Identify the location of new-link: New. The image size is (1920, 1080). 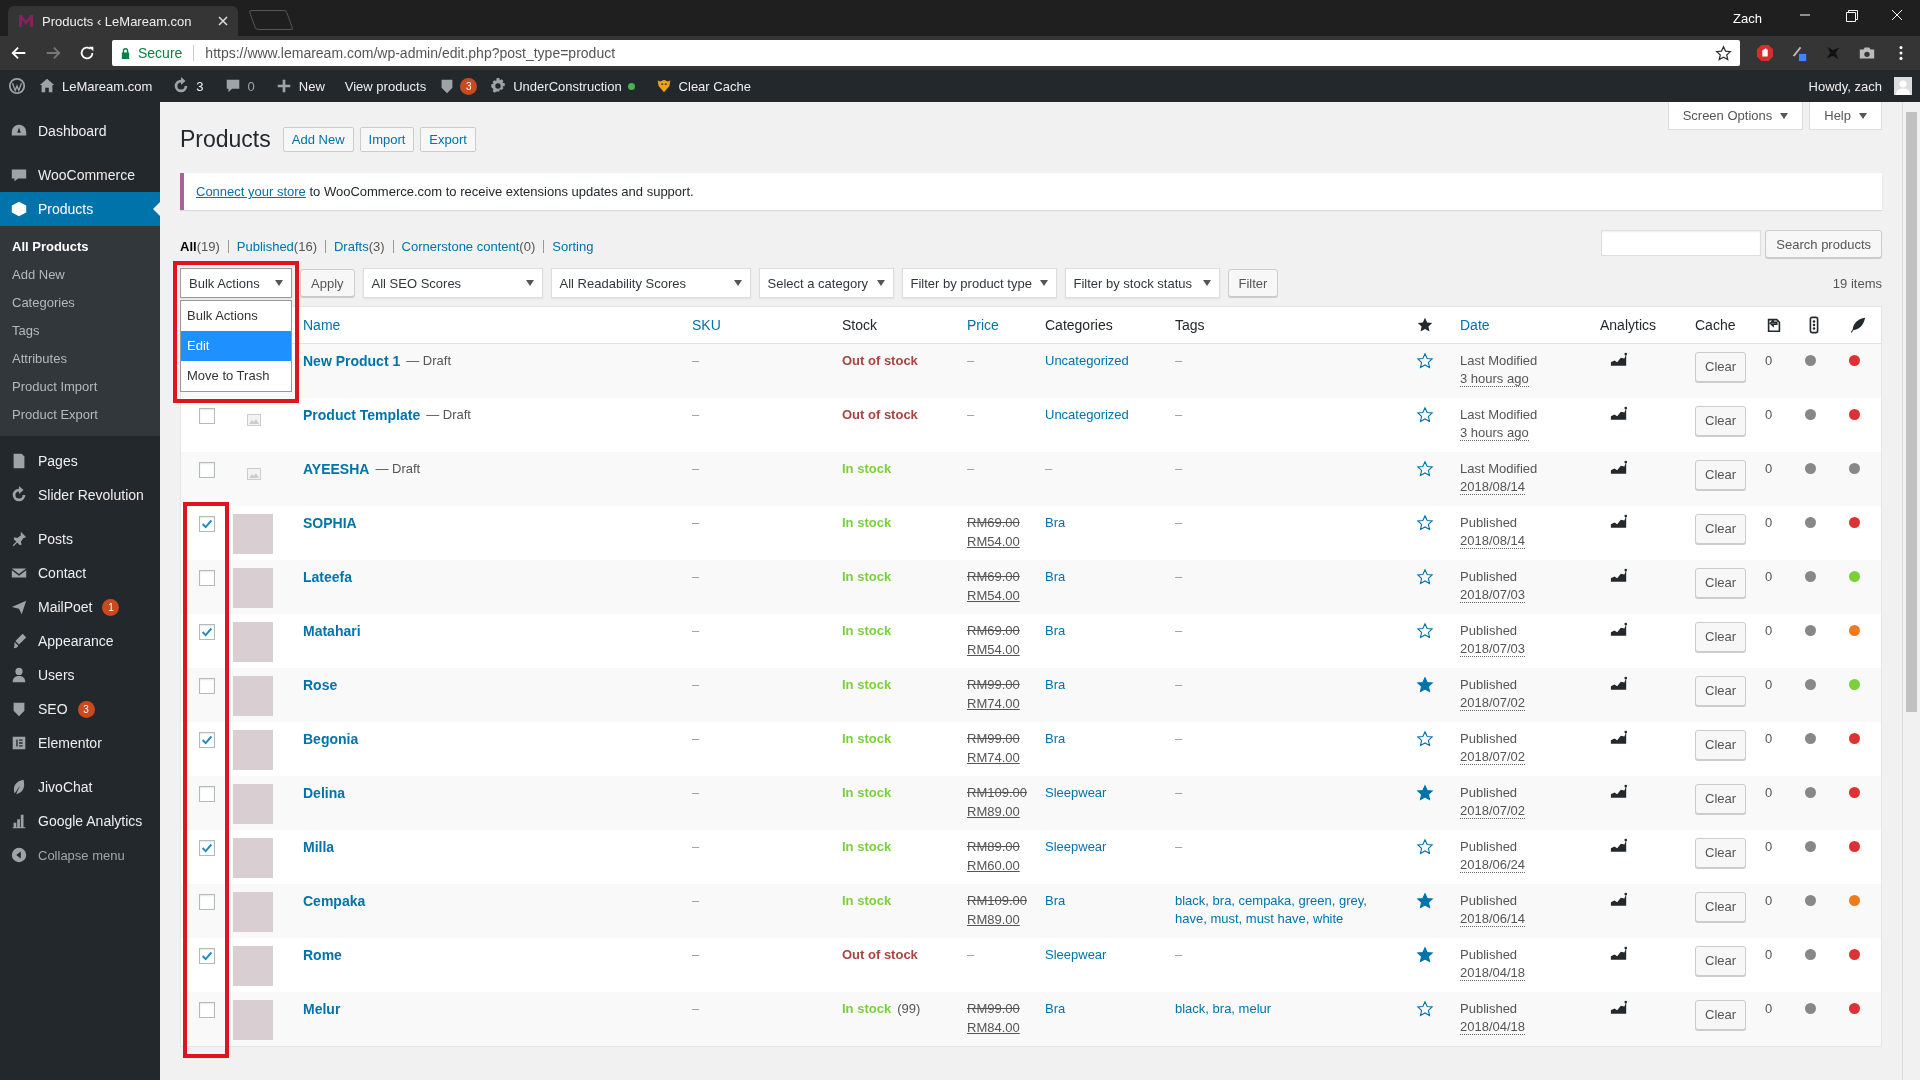
(299, 86).